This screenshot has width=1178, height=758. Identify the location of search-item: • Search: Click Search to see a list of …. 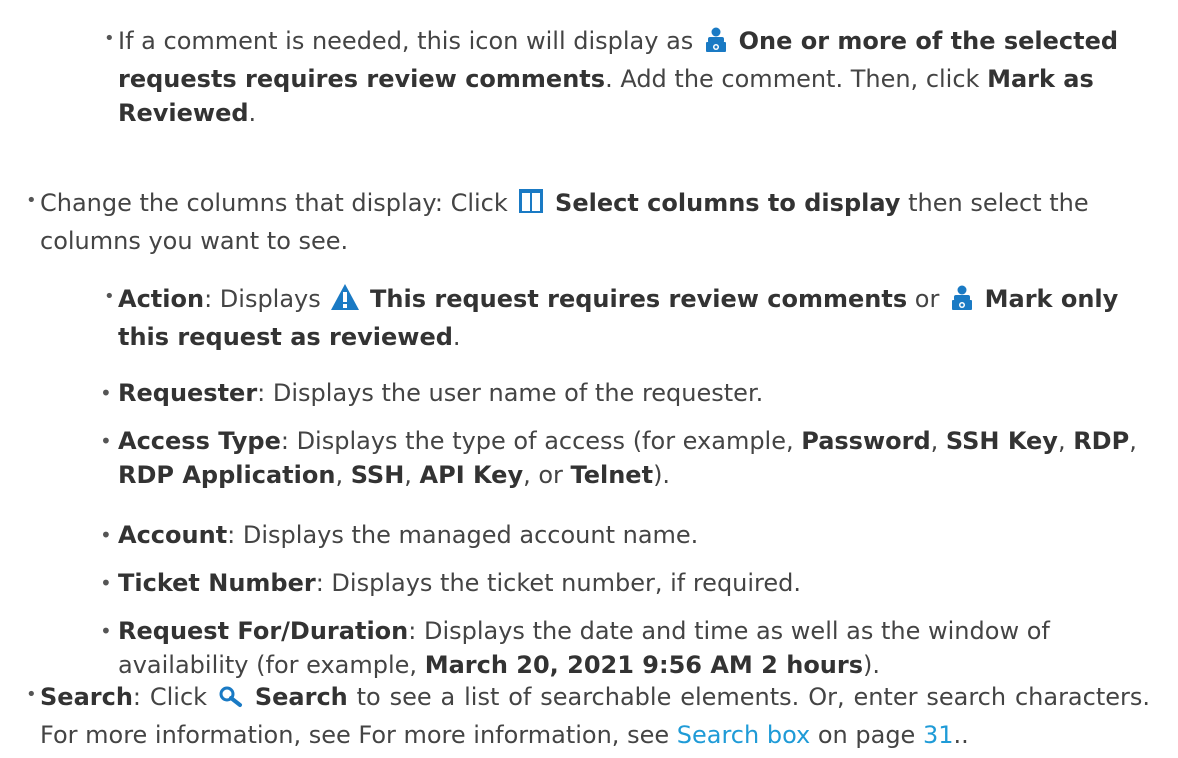
(588, 716).